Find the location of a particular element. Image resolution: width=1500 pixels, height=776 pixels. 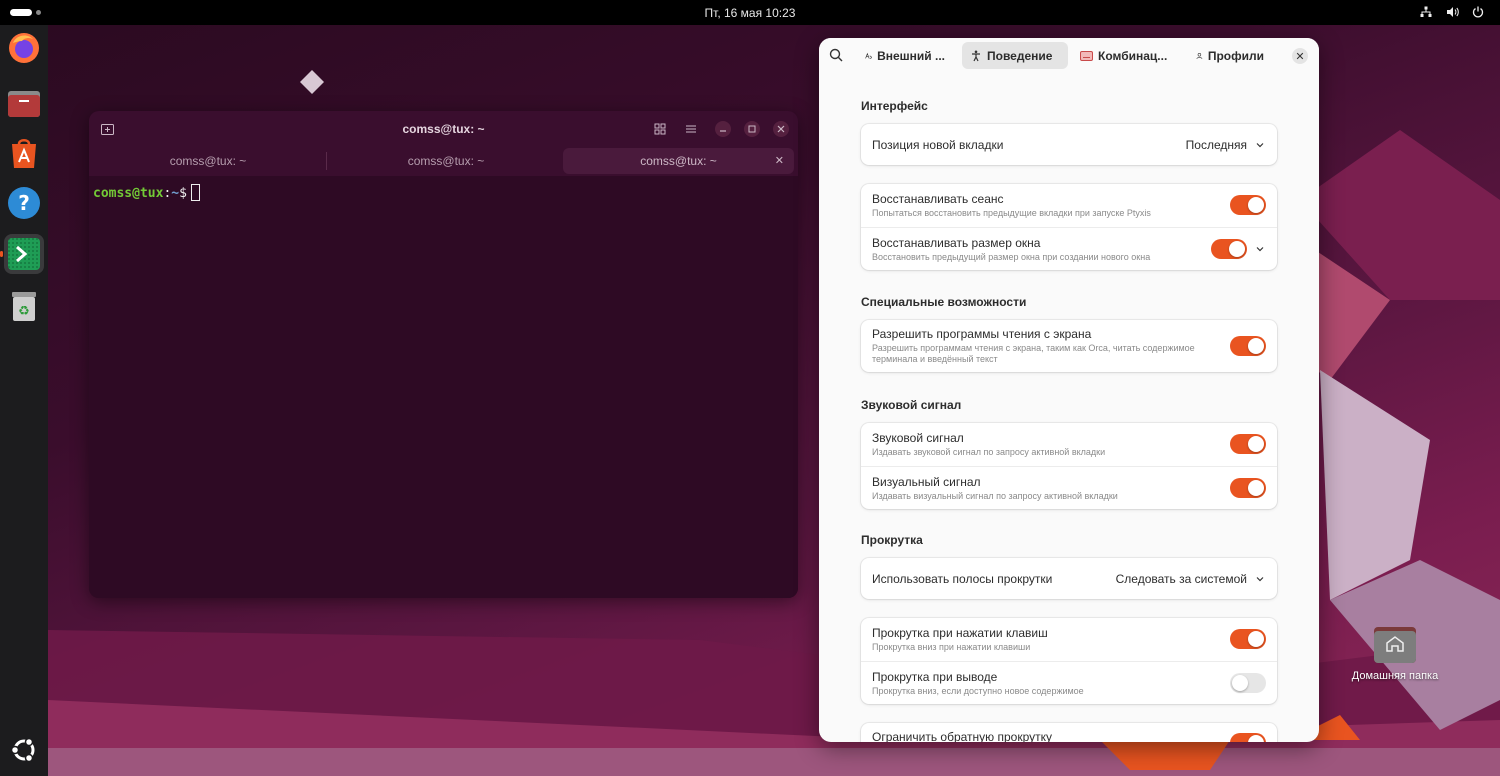

appearance-icon is located at coordinates (868, 55).